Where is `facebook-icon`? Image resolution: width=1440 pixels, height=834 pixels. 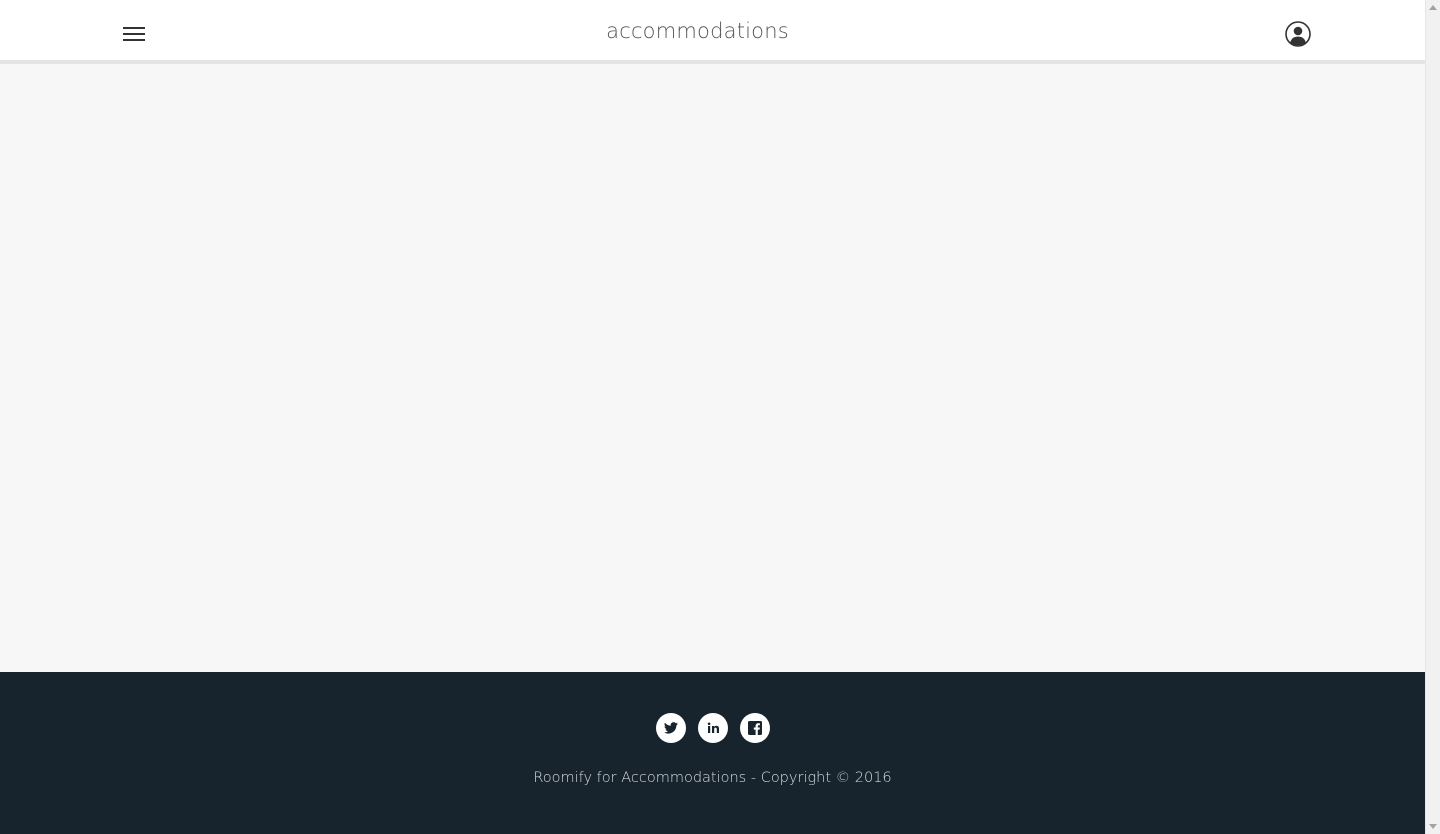 facebook-icon is located at coordinates (754, 728).